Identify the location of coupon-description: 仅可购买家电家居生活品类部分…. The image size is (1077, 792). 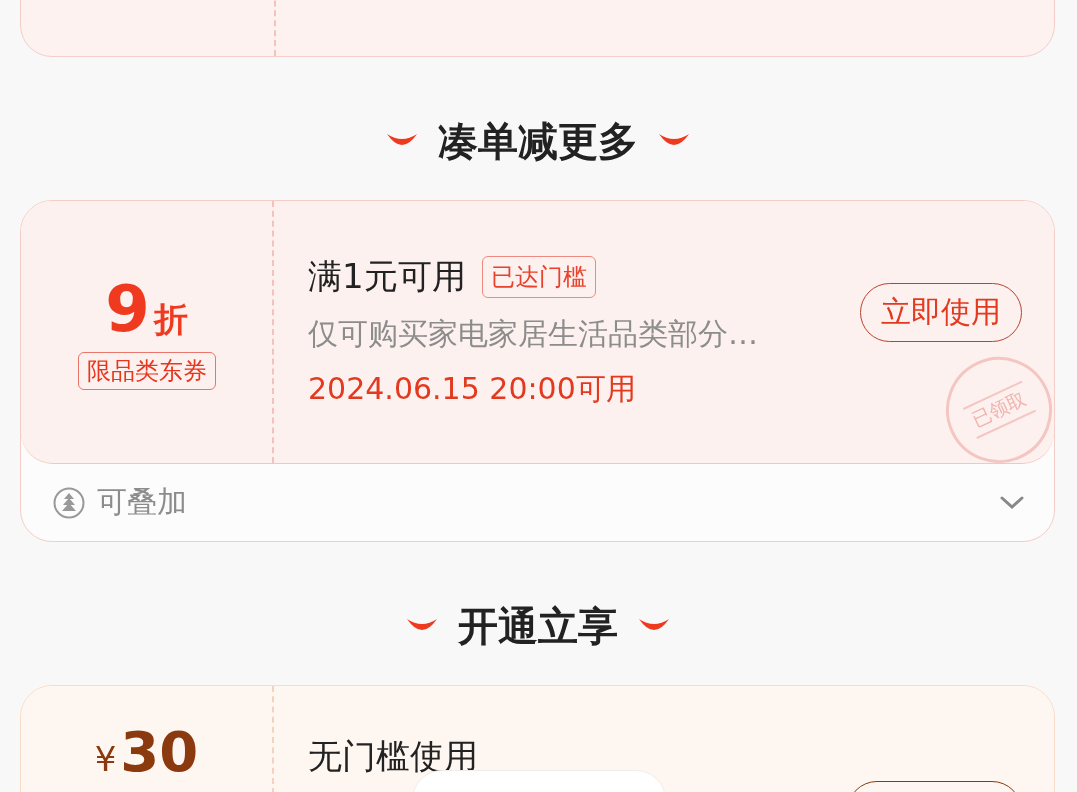
(533, 334).